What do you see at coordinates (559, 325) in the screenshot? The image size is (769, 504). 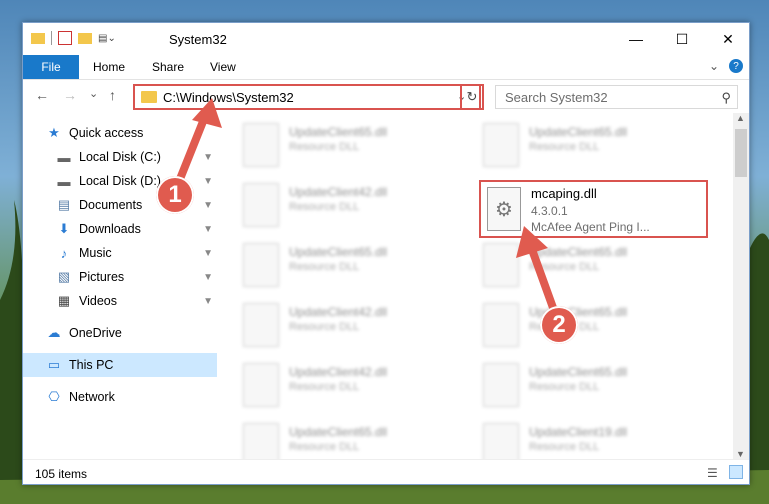 I see `step-badge-2: 2` at bounding box center [559, 325].